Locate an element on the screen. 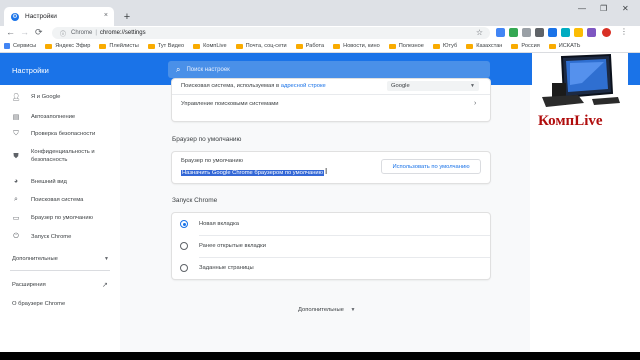 The height and width of the screenshot is (360, 640). sync-extension-icon is located at coordinates (565, 32).